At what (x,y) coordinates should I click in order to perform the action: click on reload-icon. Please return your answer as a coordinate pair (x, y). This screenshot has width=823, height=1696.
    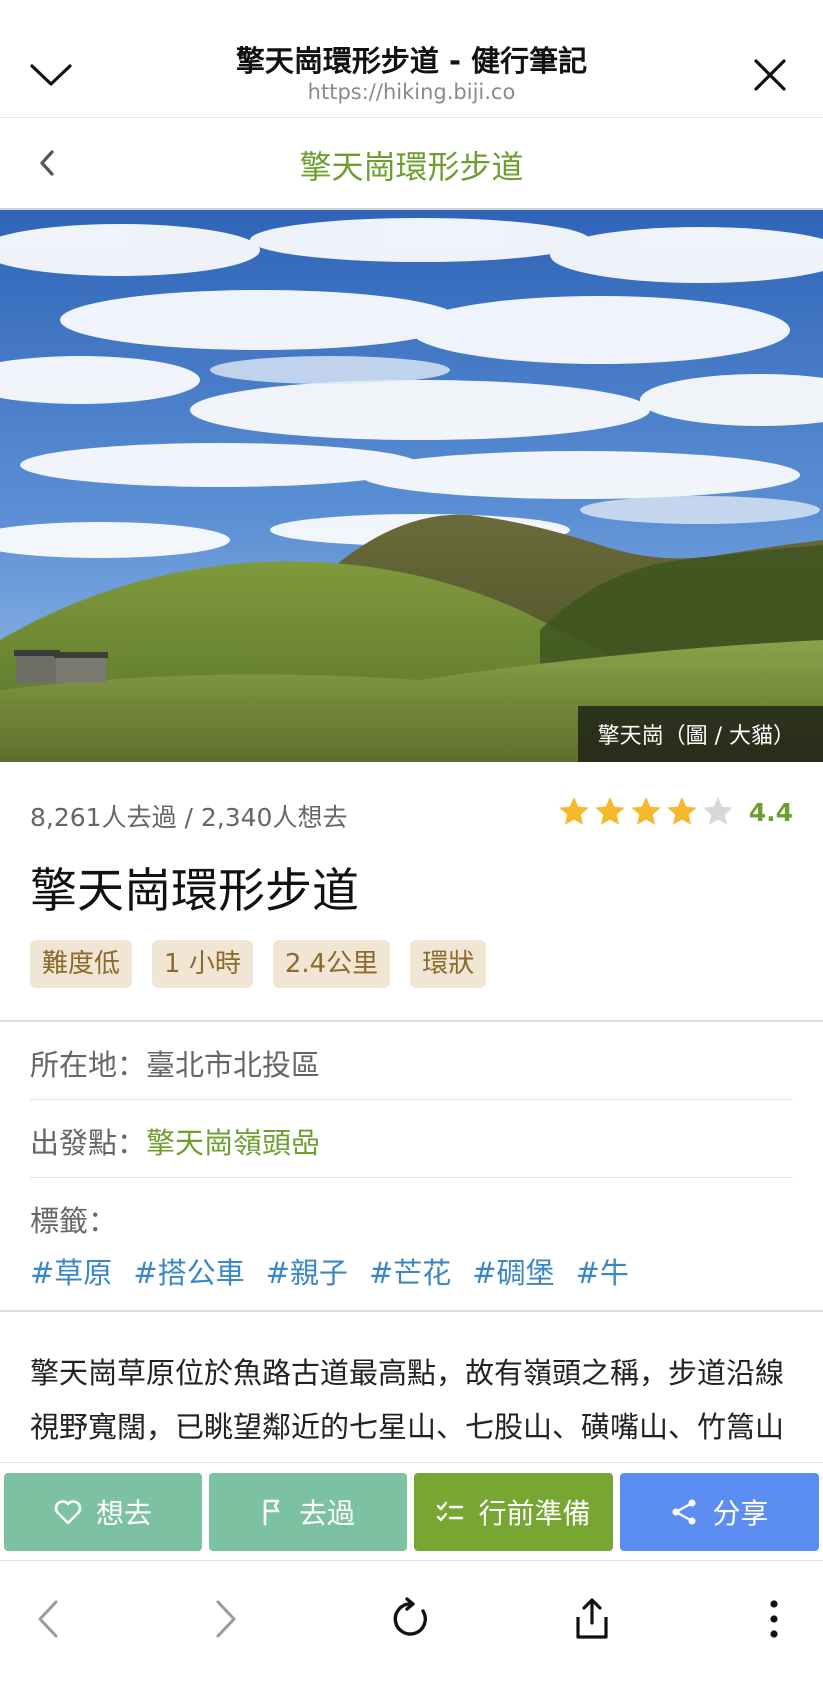
    Looking at the image, I should click on (410, 1616).